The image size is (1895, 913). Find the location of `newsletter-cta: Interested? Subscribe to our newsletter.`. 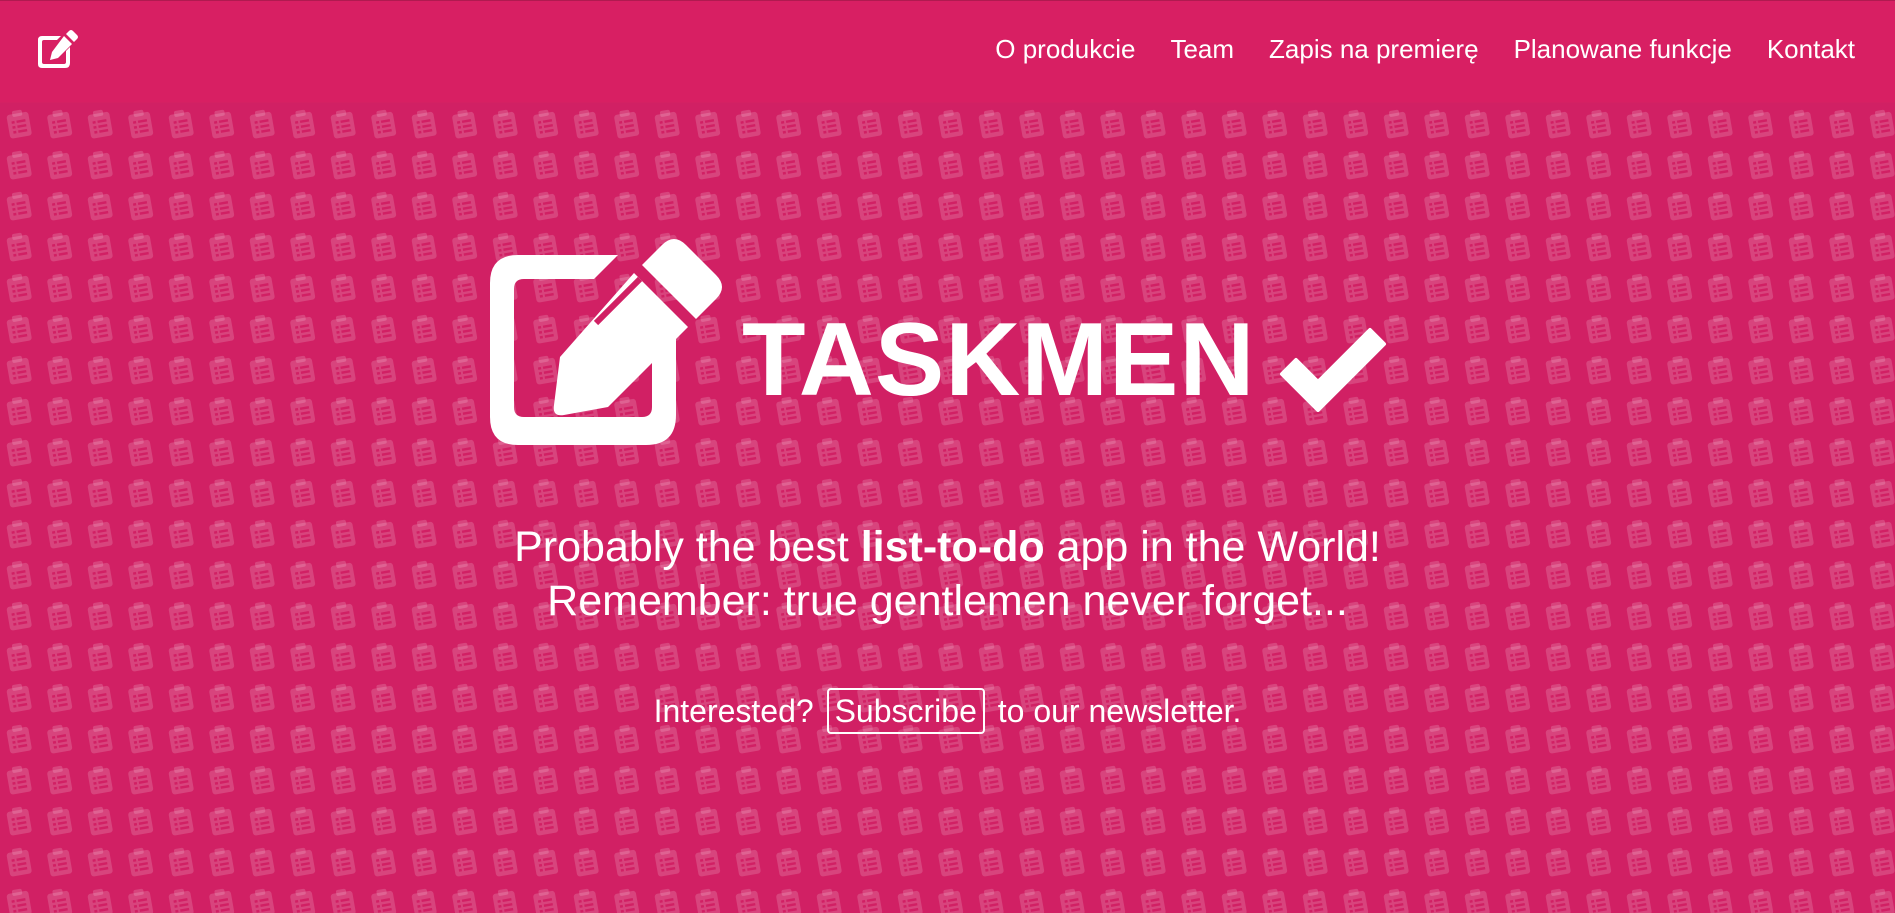

newsletter-cta: Interested? Subscribe to our newsletter. is located at coordinates (947, 711).